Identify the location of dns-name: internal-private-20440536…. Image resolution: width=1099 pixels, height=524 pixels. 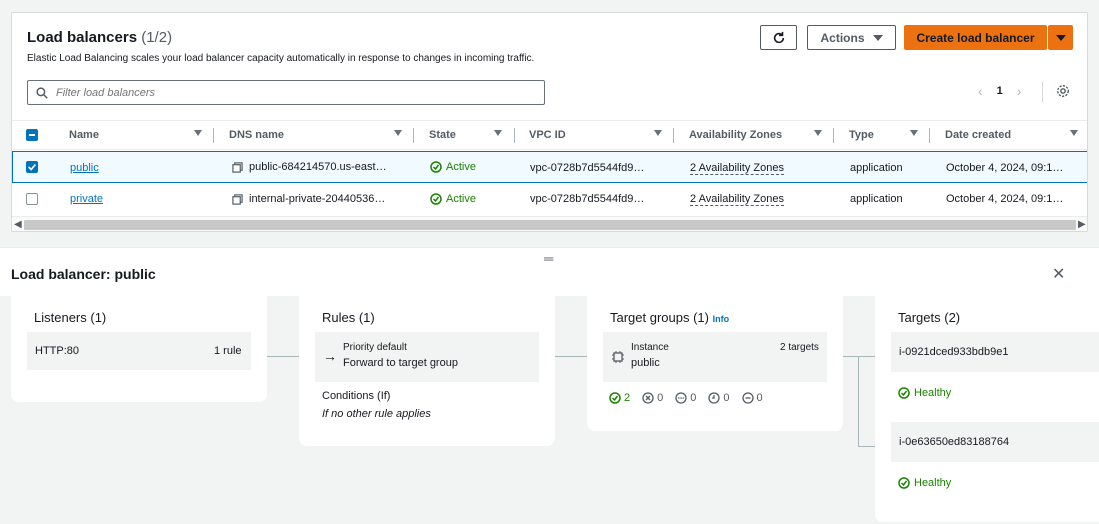
(317, 199).